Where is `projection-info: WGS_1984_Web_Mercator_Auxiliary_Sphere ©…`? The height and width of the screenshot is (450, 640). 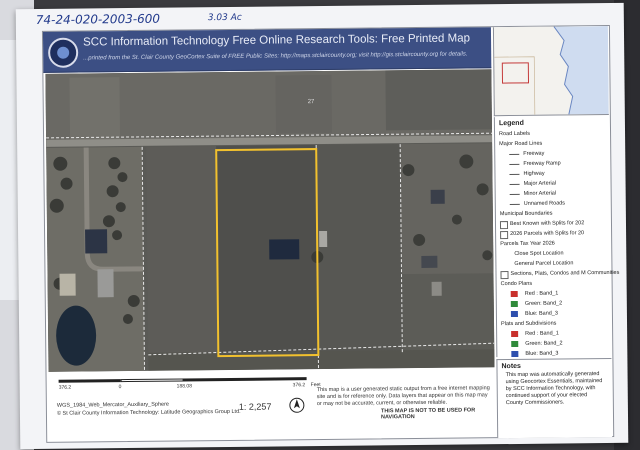
projection-info: WGS_1984_Web_Mercator_Auxiliary_Sphere ©… is located at coordinates (149, 409).